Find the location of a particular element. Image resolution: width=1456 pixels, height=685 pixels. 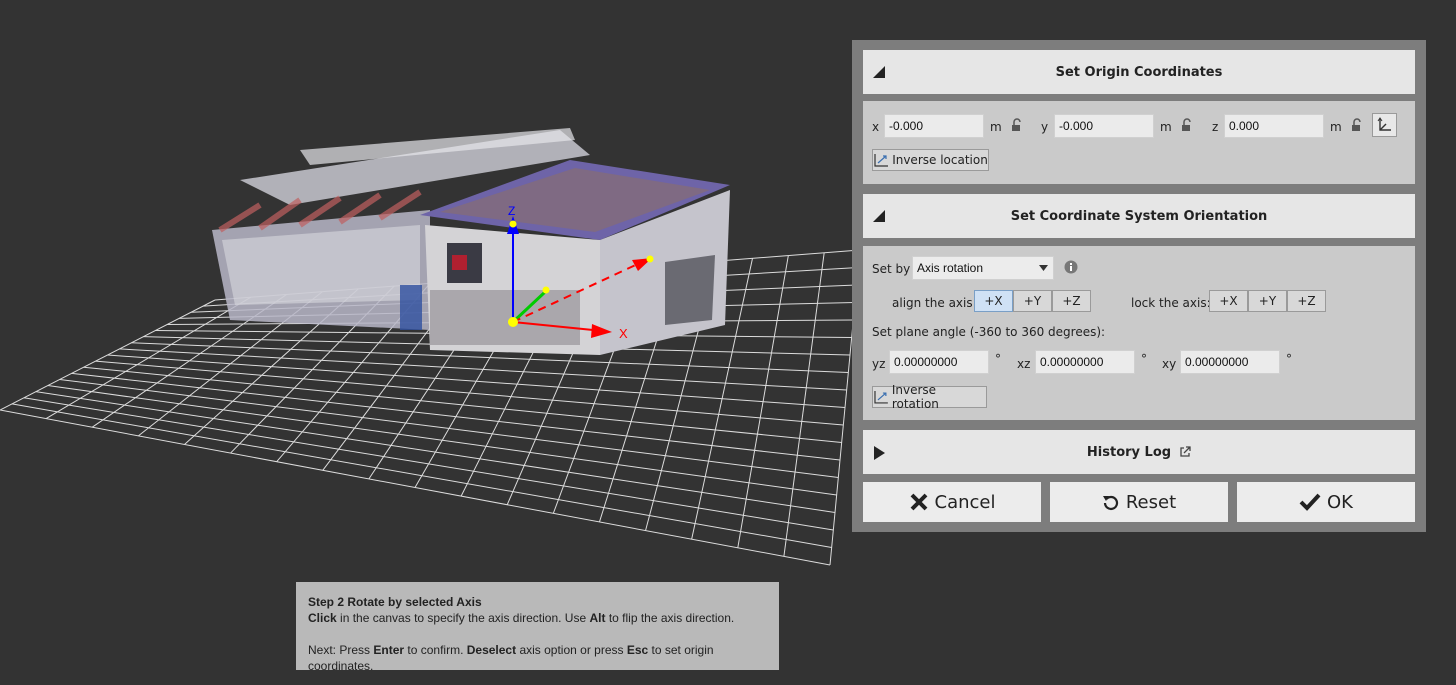

set-by-dropdown: Axis rotation is located at coordinates (983, 268).